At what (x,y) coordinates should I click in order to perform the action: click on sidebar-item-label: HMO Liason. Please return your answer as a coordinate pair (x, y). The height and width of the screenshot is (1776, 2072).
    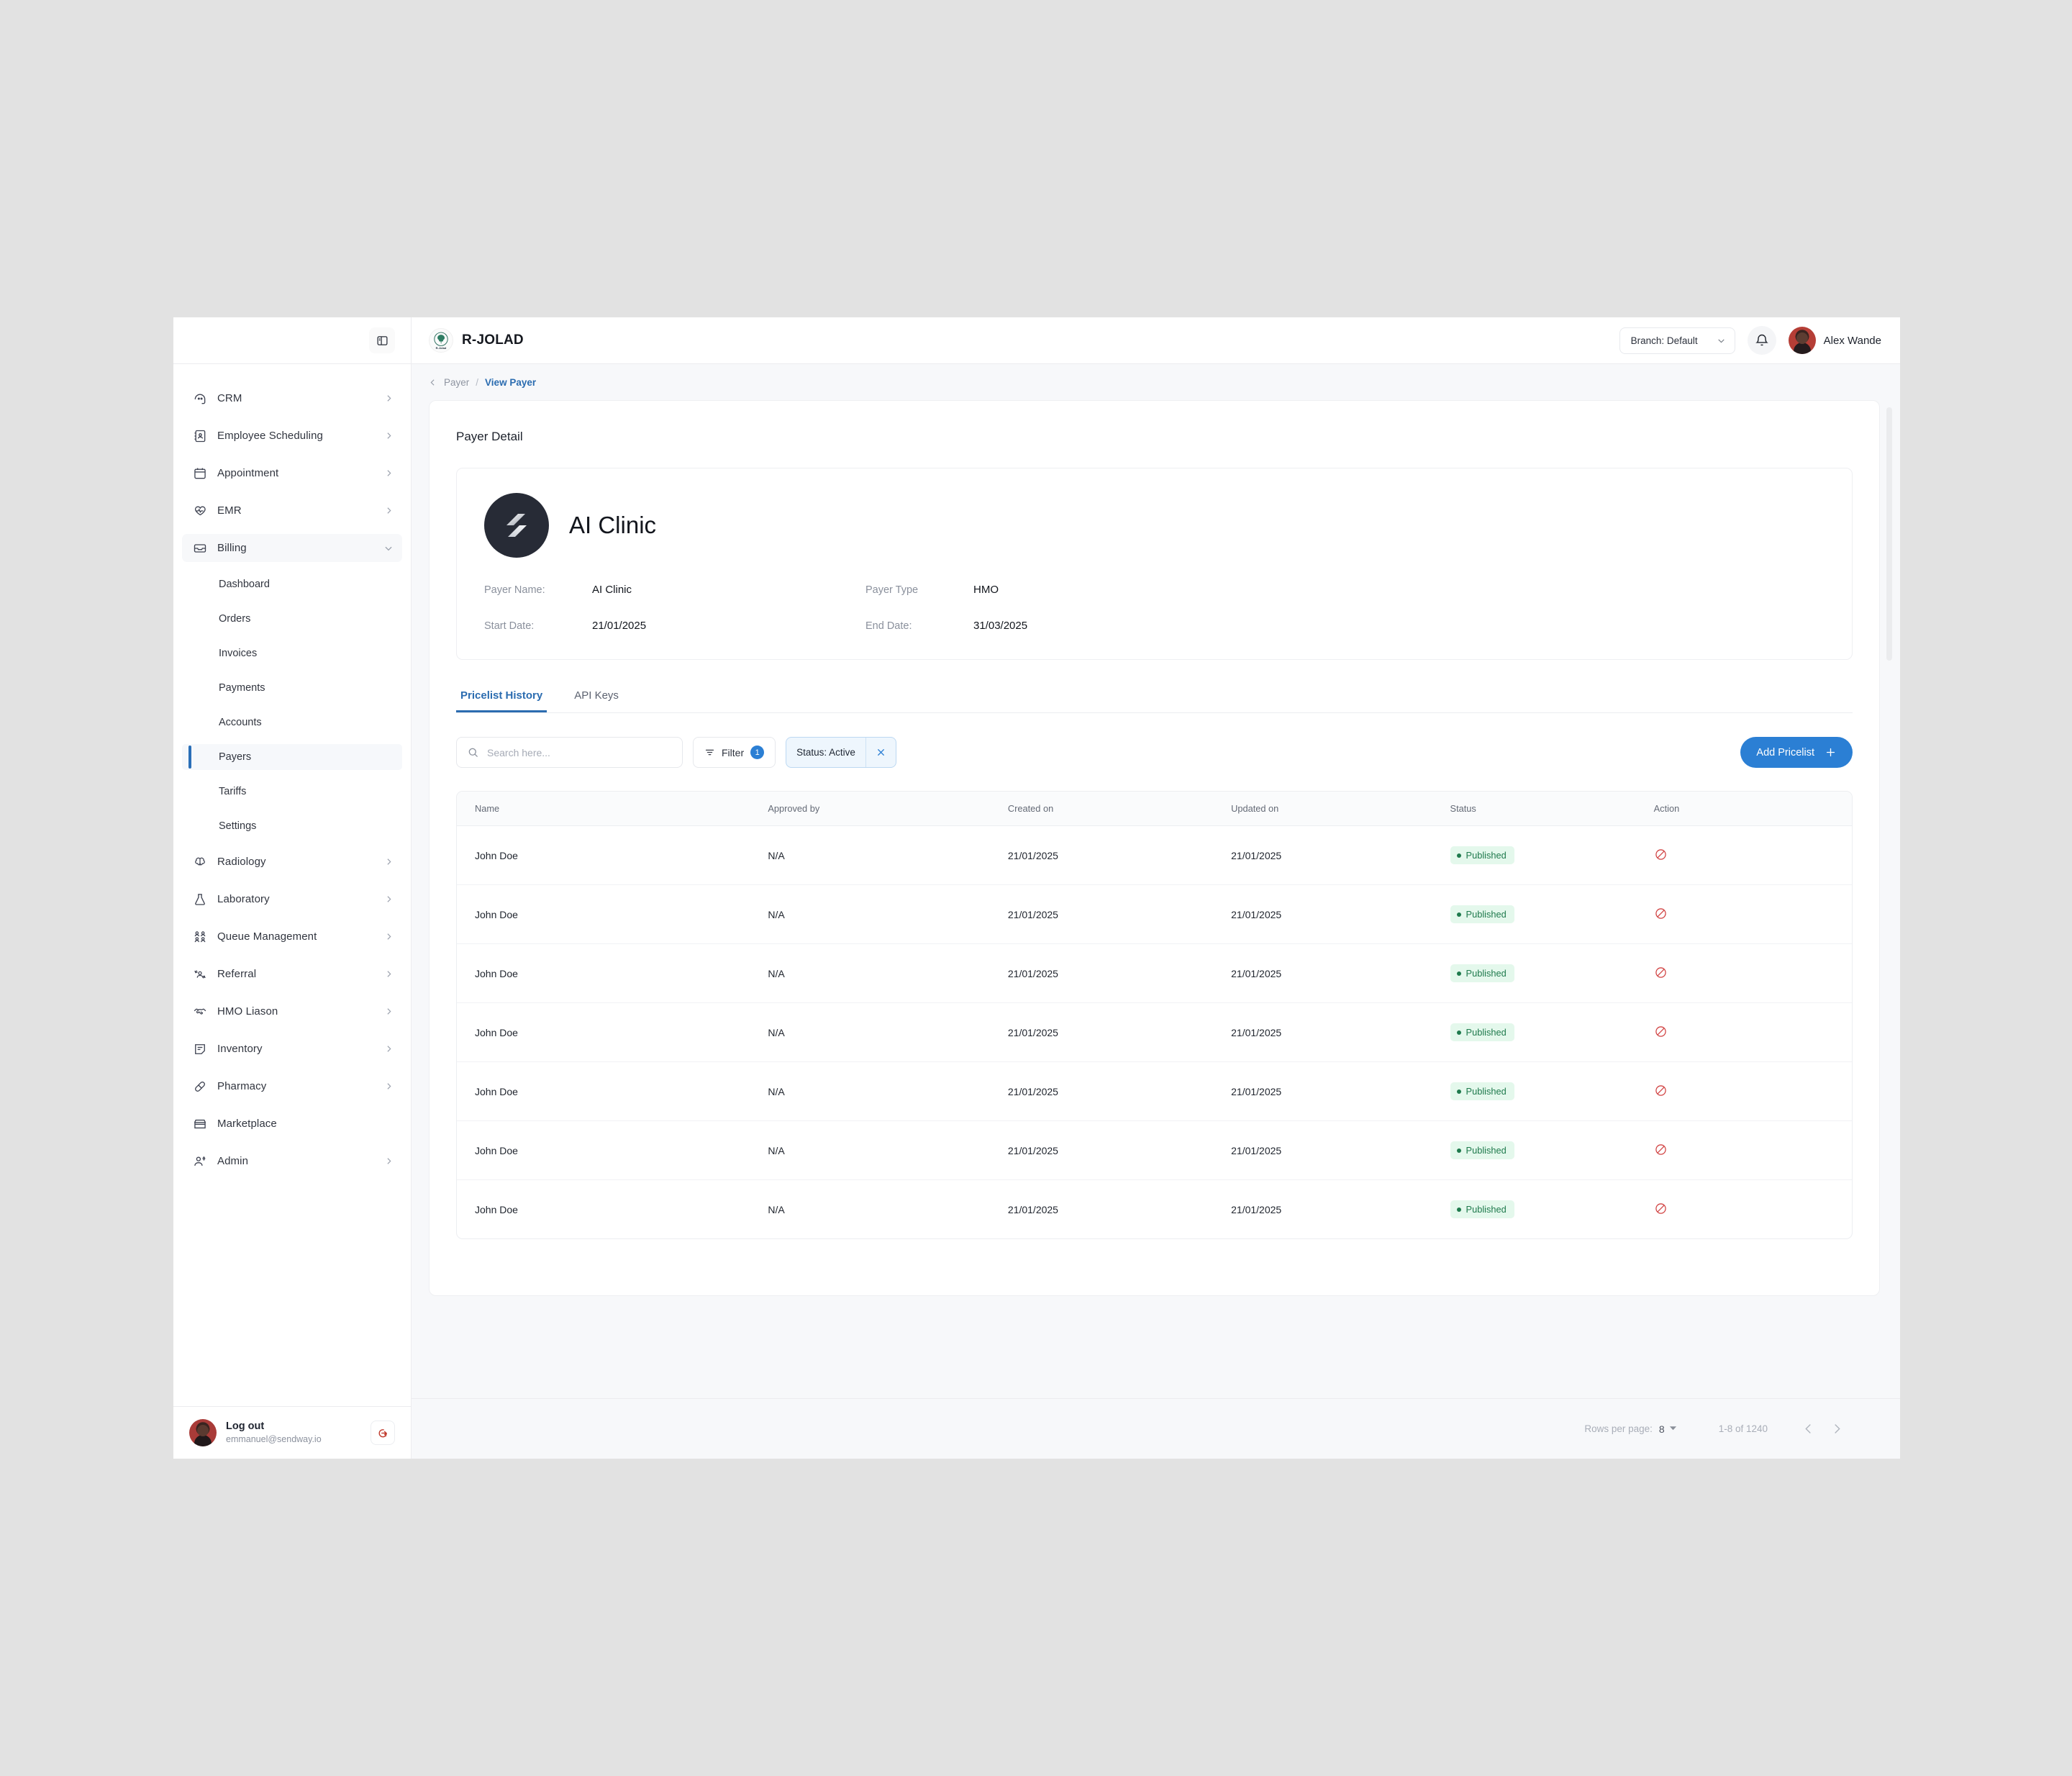
    Looking at the image, I should click on (247, 1011).